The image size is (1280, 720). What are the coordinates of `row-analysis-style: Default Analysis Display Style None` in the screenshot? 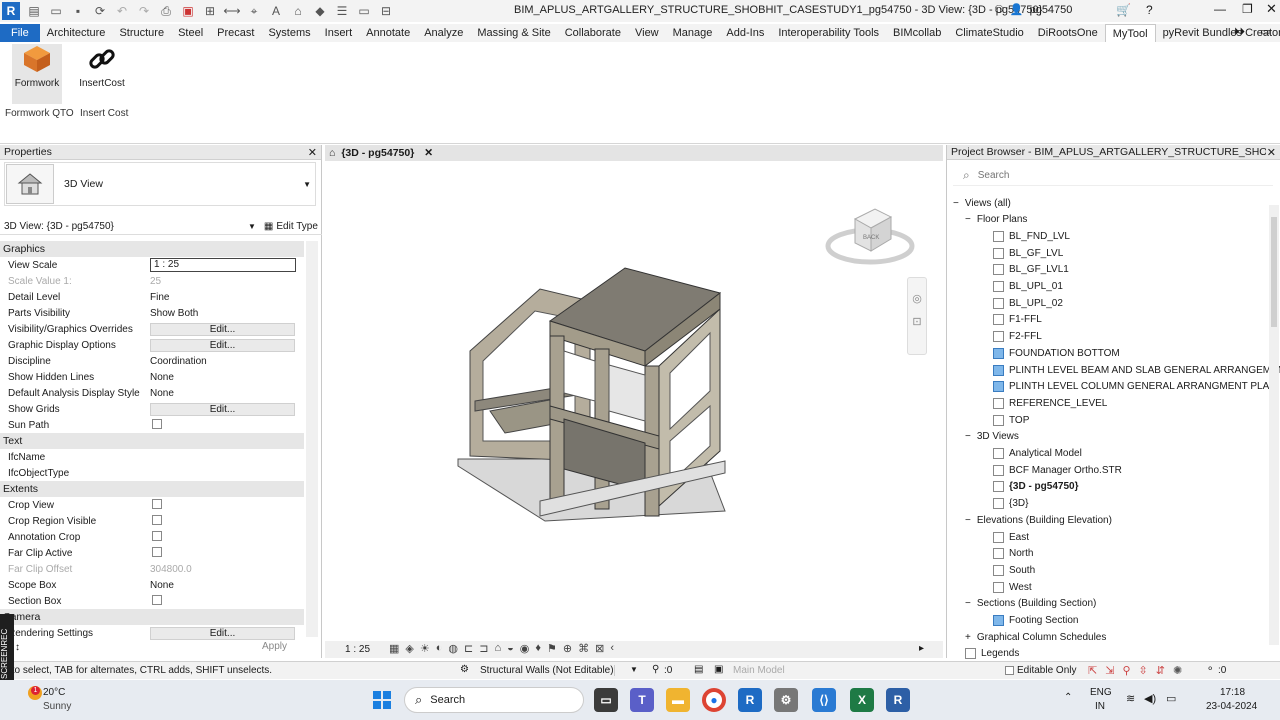 It's located at (152, 393).